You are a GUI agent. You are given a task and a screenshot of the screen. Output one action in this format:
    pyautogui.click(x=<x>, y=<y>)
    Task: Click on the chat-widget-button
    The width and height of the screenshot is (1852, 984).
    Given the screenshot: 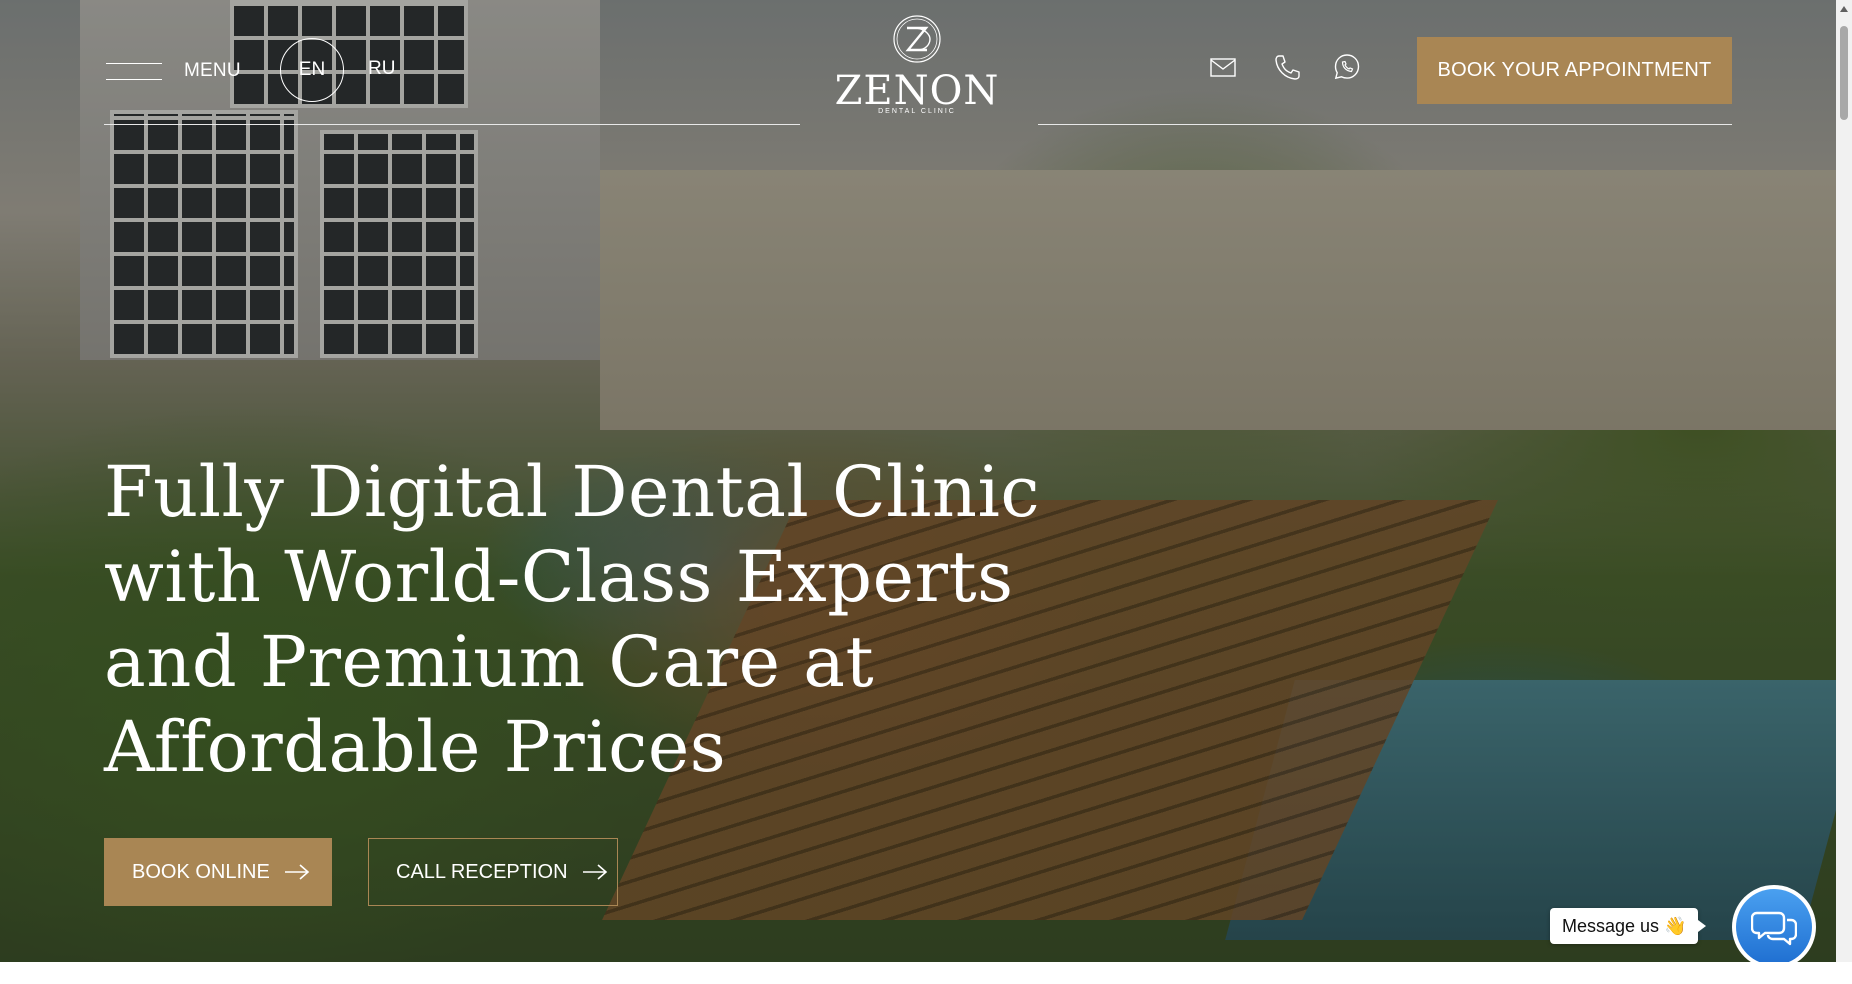 What is the action you would take?
    pyautogui.click(x=1774, y=927)
    